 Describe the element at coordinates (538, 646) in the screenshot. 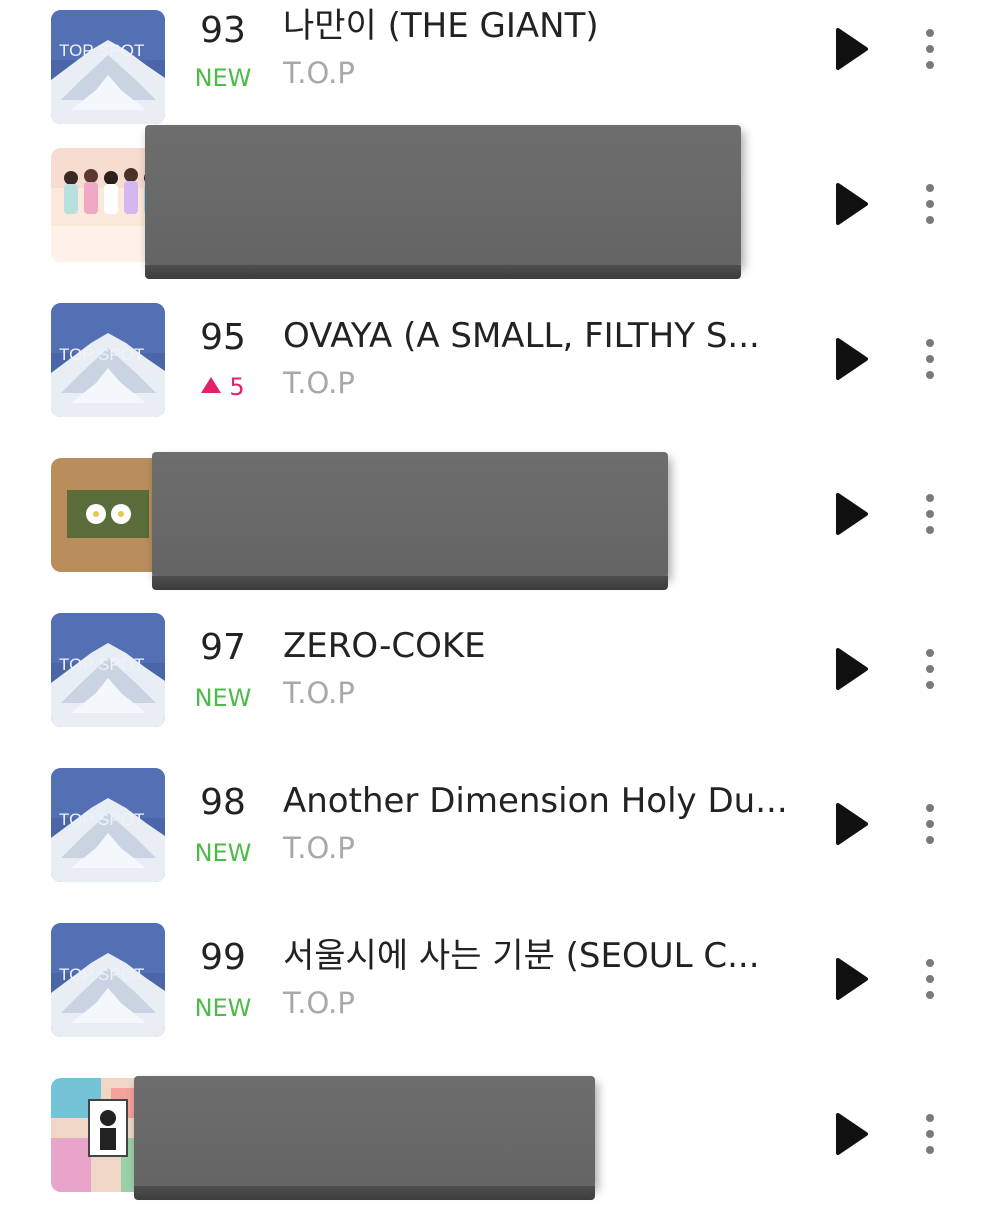

I see `song-title: ZERO-COKE` at that location.